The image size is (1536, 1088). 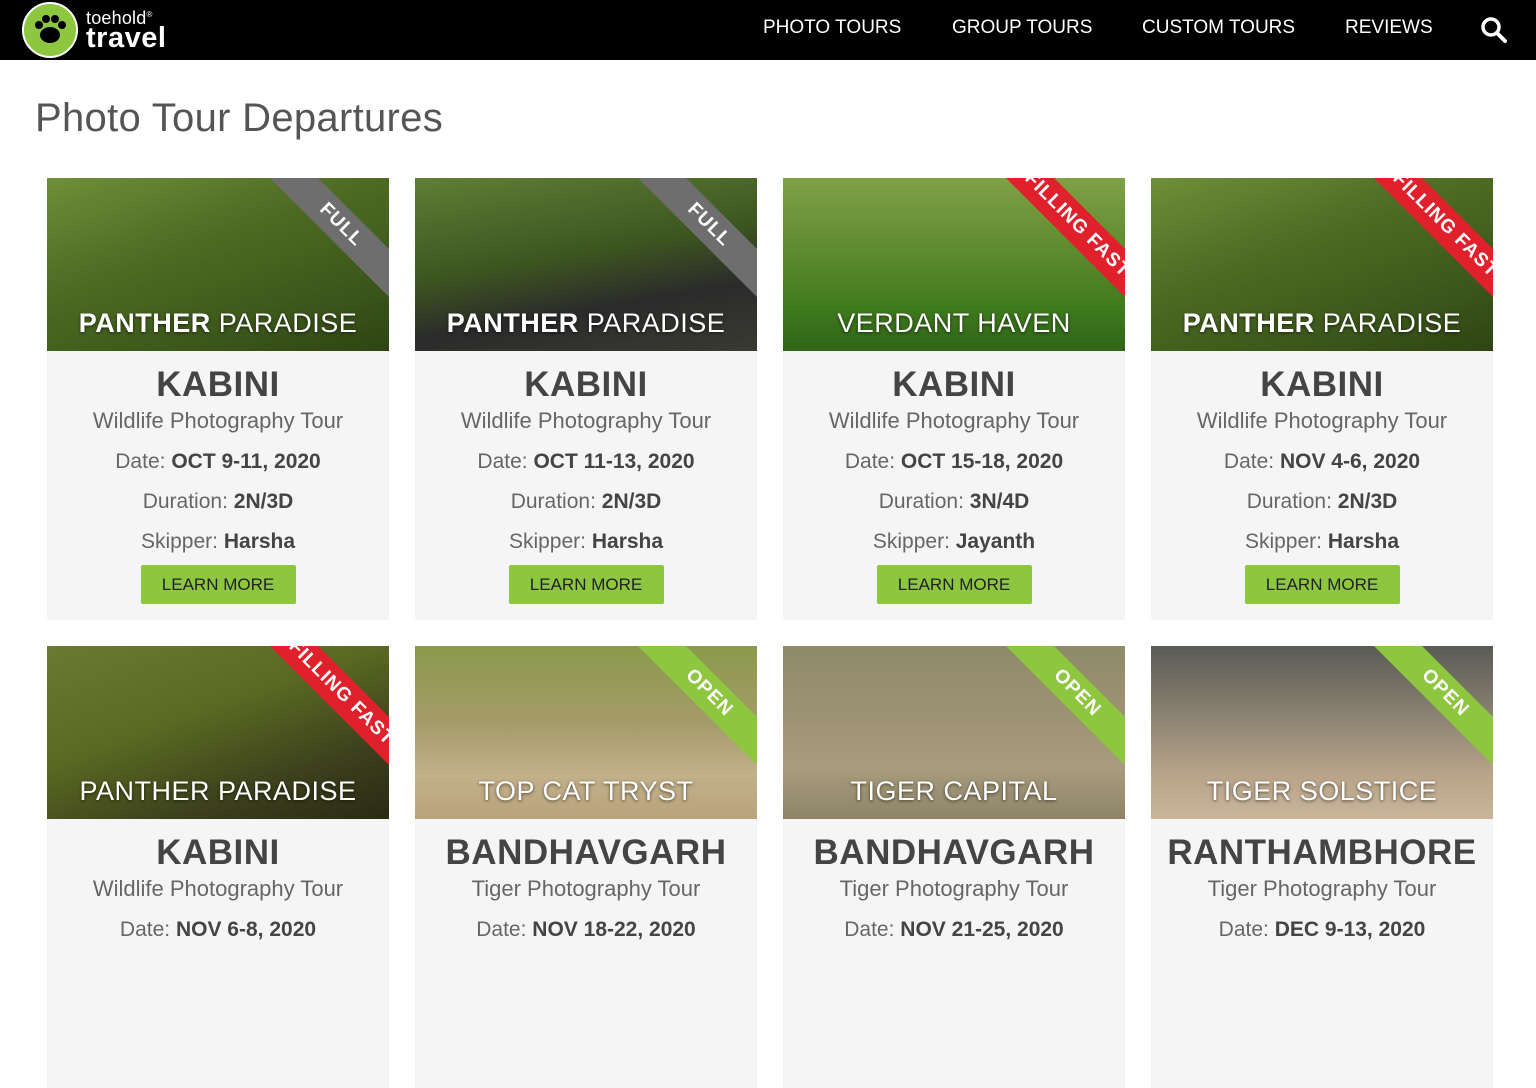 What do you see at coordinates (50, 30) in the screenshot?
I see `paw-icon` at bounding box center [50, 30].